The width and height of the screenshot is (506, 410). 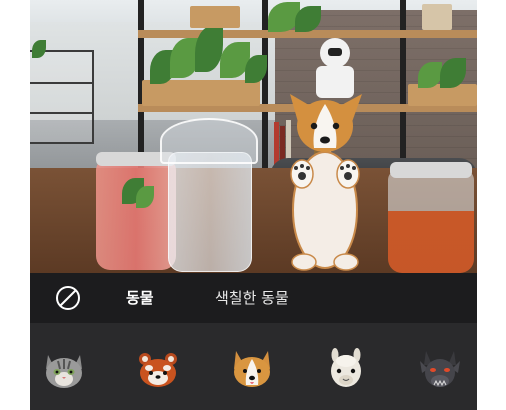 What do you see at coordinates (140, 298) in the screenshot?
I see `tab-animals: 동물` at bounding box center [140, 298].